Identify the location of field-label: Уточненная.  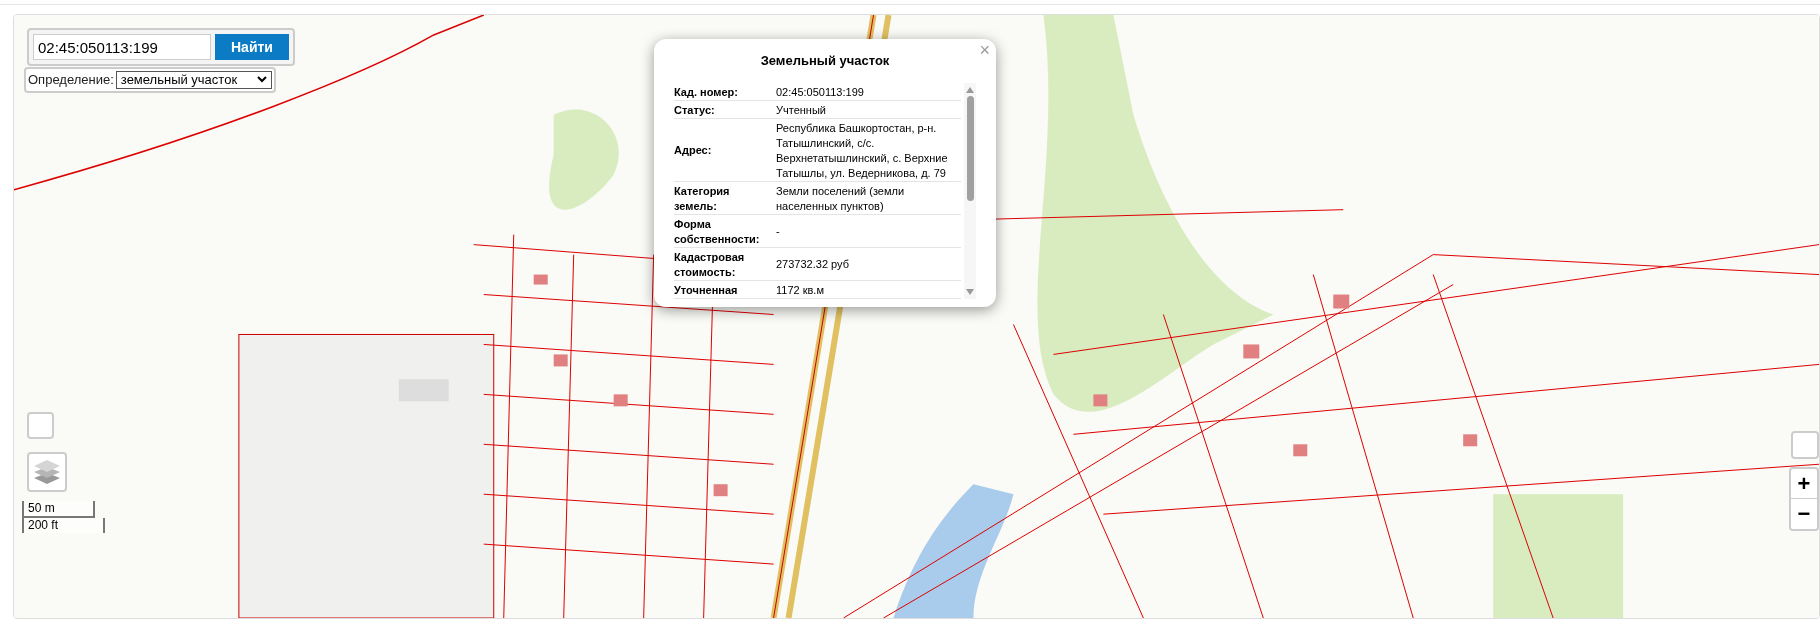
(706, 289).